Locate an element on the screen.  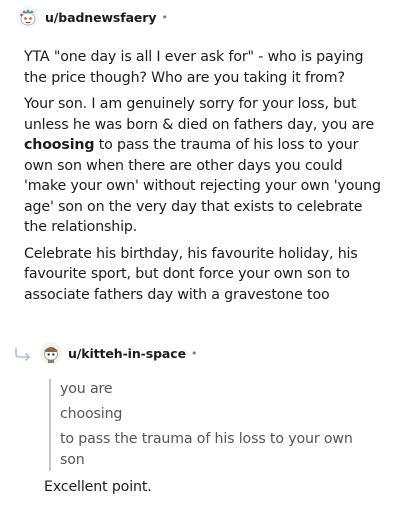
reply-body: Excellent point. is located at coordinates (200, 487).